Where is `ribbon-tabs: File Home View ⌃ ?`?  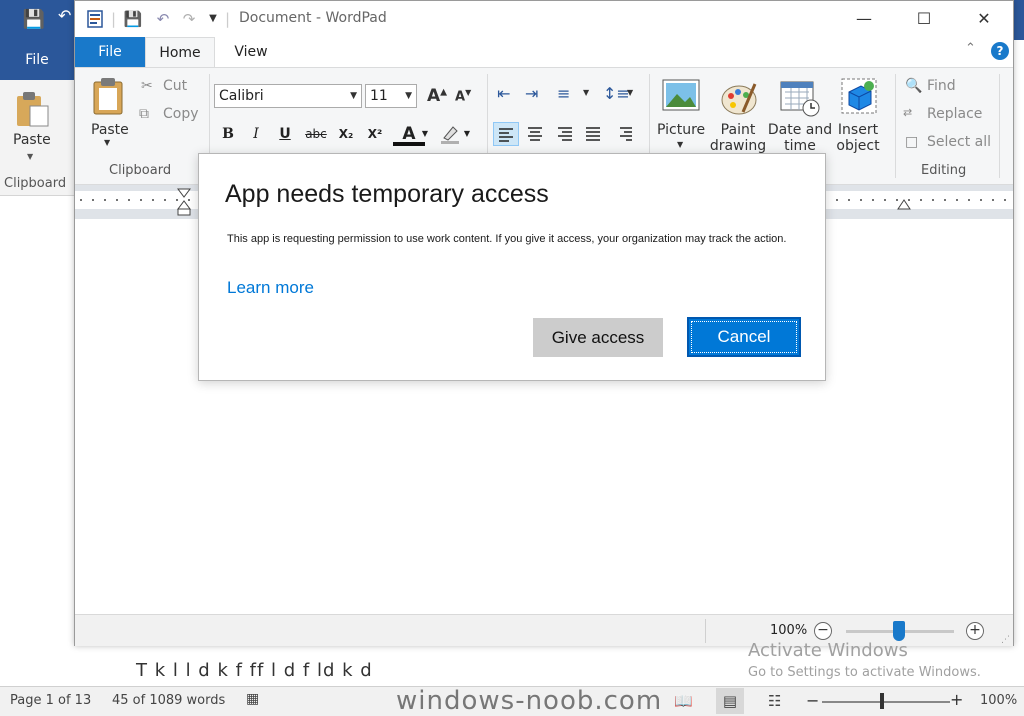
ribbon-tabs: File Home View ⌃ ? is located at coordinates (544, 52).